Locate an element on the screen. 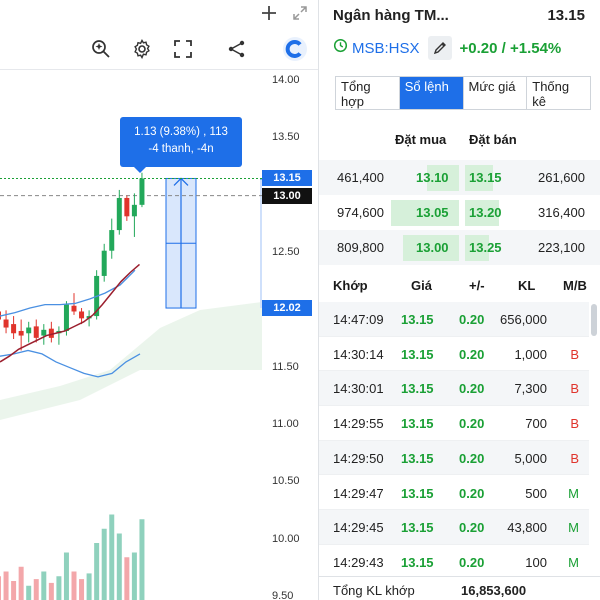 This screenshot has height=600, width=600. fullscreen-icon is located at coordinates (183, 49).